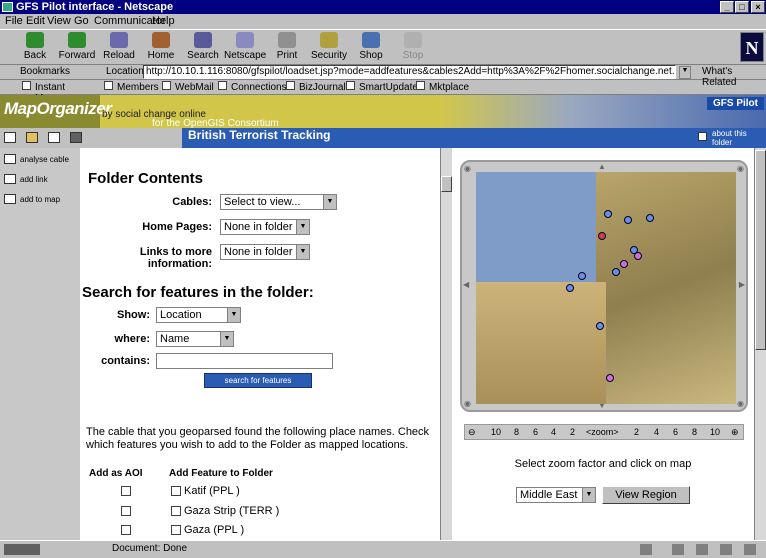  Describe the element at coordinates (14, 21) in the screenshot. I see `menu-file: File` at that location.